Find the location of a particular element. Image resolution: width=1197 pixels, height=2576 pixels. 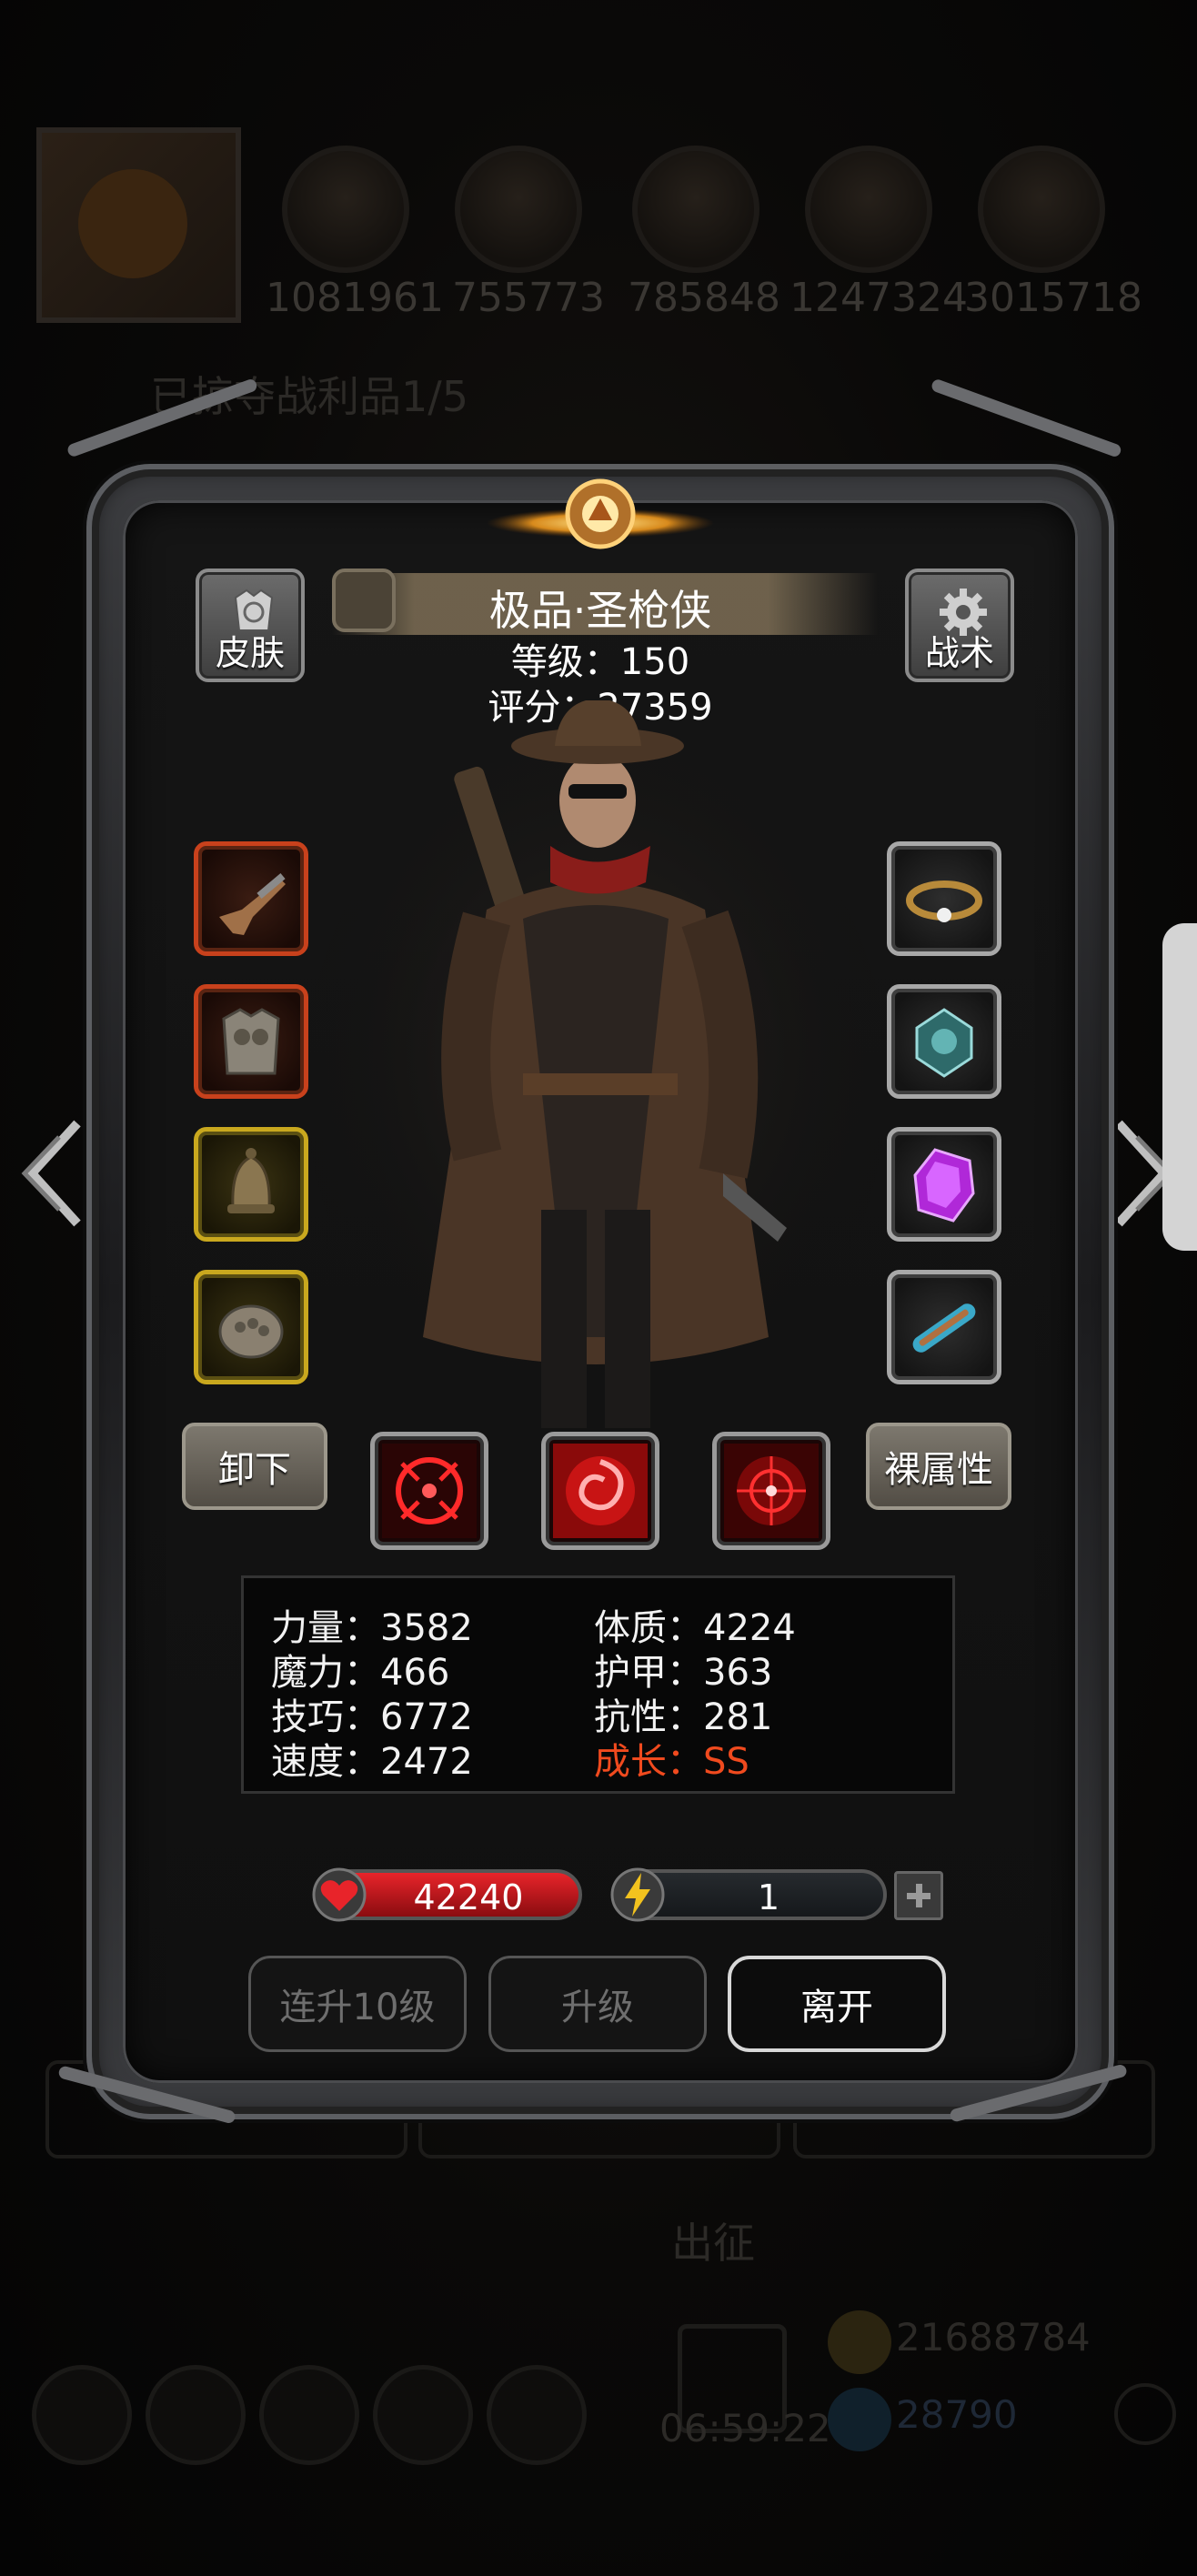

add-energy-button is located at coordinates (918, 1895).